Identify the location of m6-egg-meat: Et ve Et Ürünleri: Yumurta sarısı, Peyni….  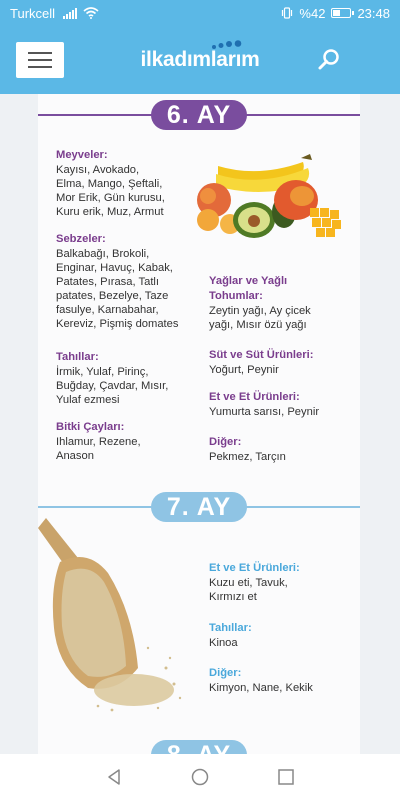
(264, 404).